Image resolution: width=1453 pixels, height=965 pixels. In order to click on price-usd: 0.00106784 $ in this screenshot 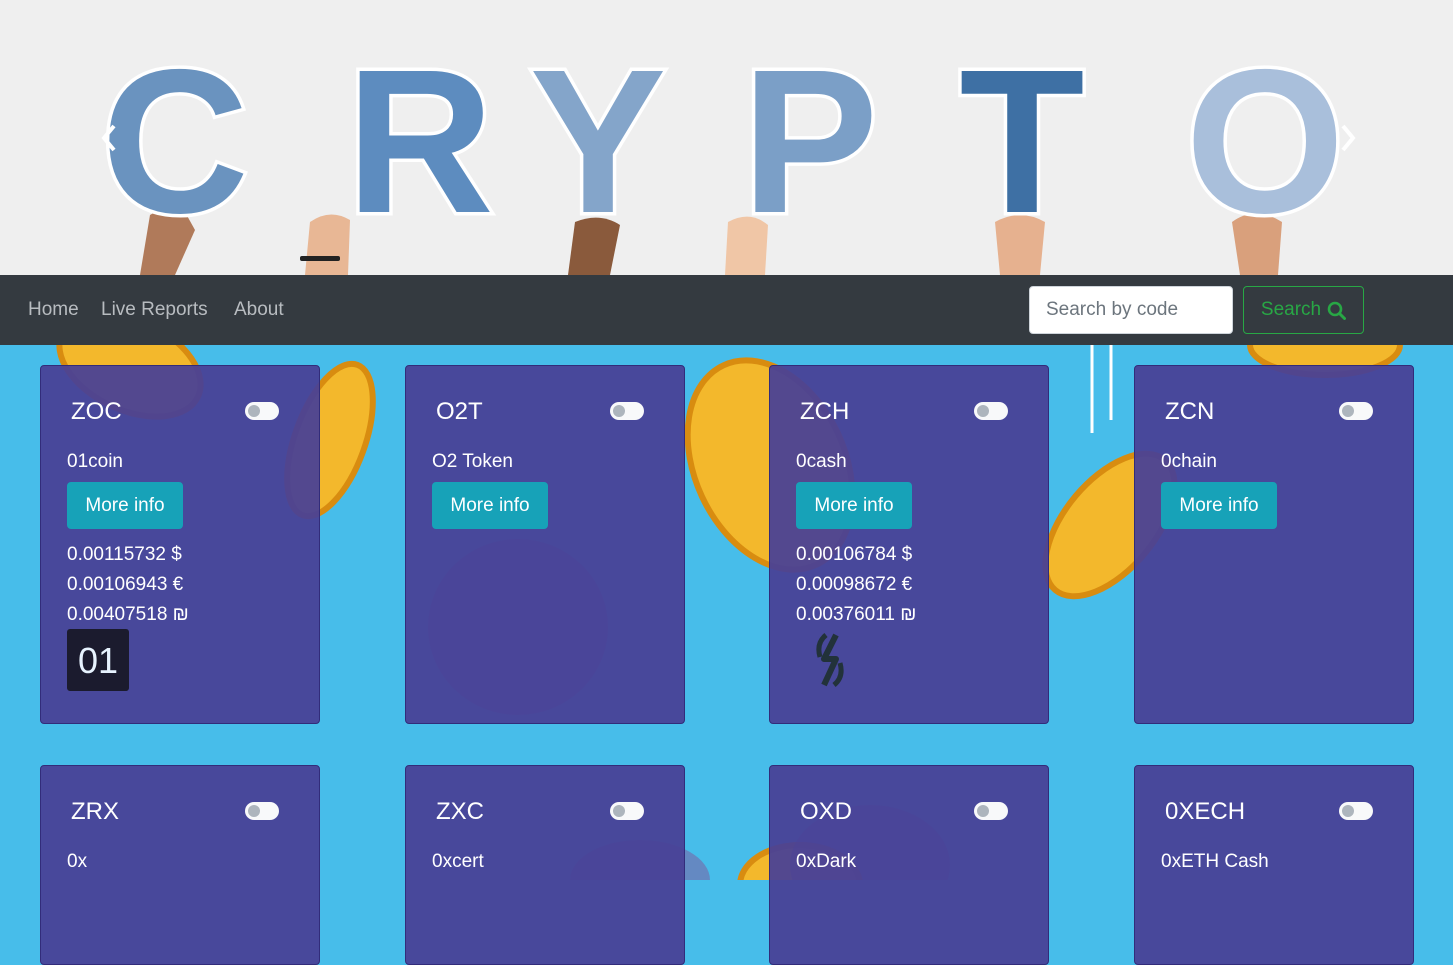, I will do `click(854, 554)`.